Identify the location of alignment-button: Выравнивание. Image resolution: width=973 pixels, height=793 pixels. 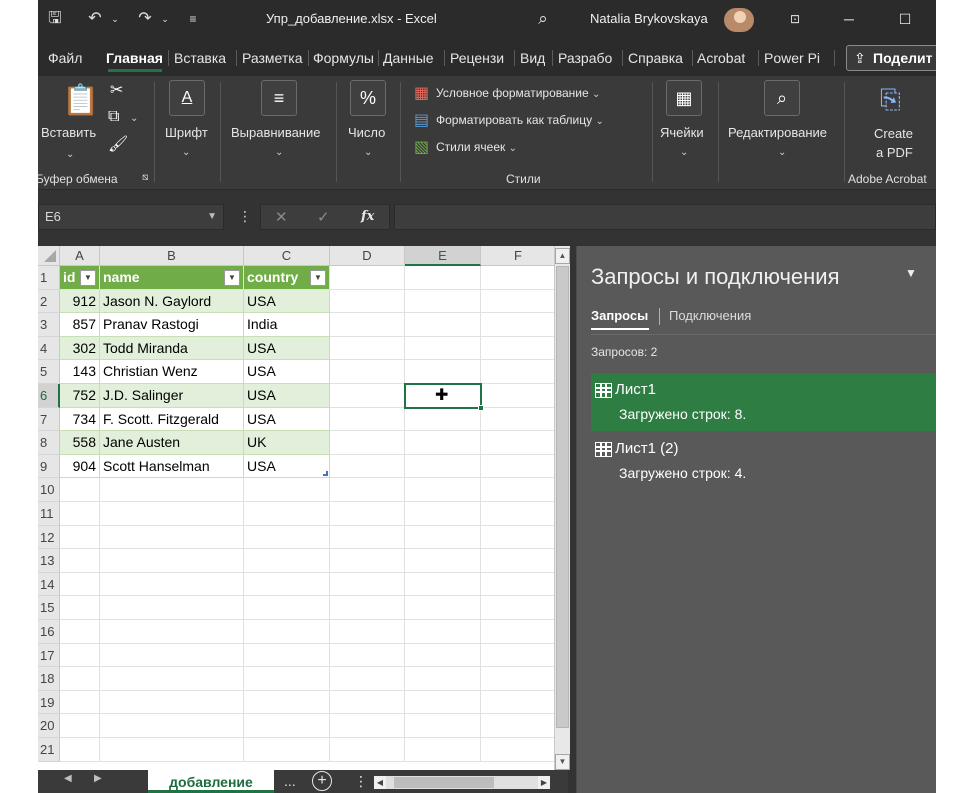
(275, 132).